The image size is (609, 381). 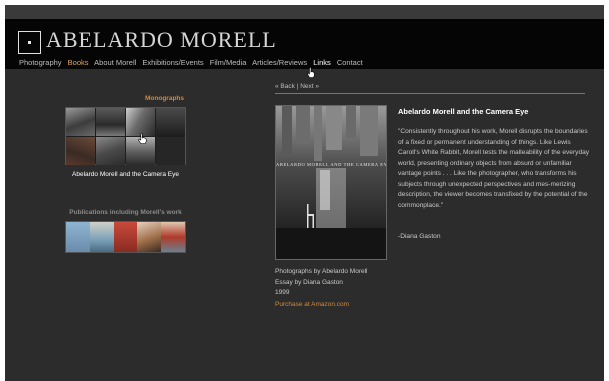 I want to click on essay-by: Essay by Diana Gaston, so click(x=309, y=282).